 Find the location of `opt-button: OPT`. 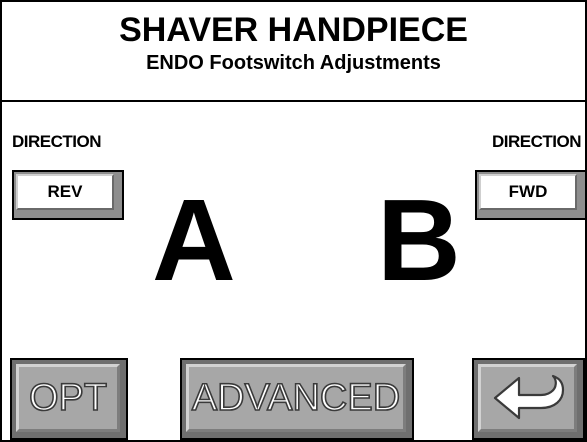

opt-button: OPT is located at coordinates (69, 399).